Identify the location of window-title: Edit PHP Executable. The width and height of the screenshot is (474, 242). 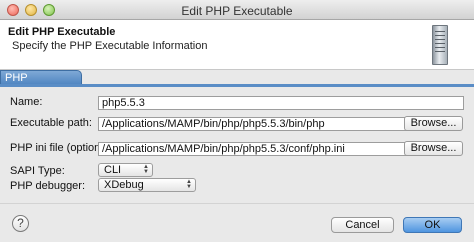
(237, 11).